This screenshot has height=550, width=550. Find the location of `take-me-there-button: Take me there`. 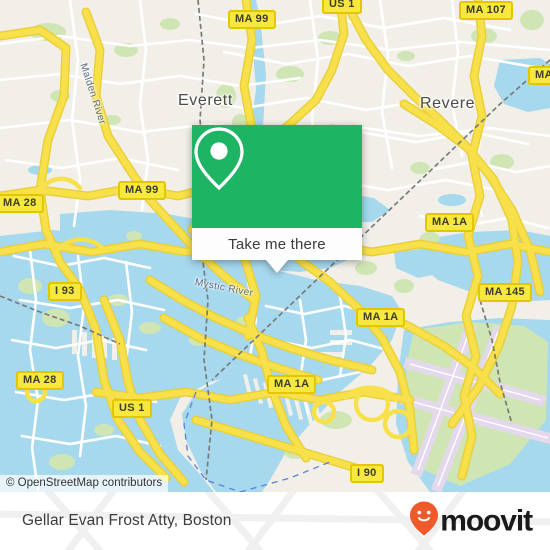

take-me-there-button: Take me there is located at coordinates (277, 244).